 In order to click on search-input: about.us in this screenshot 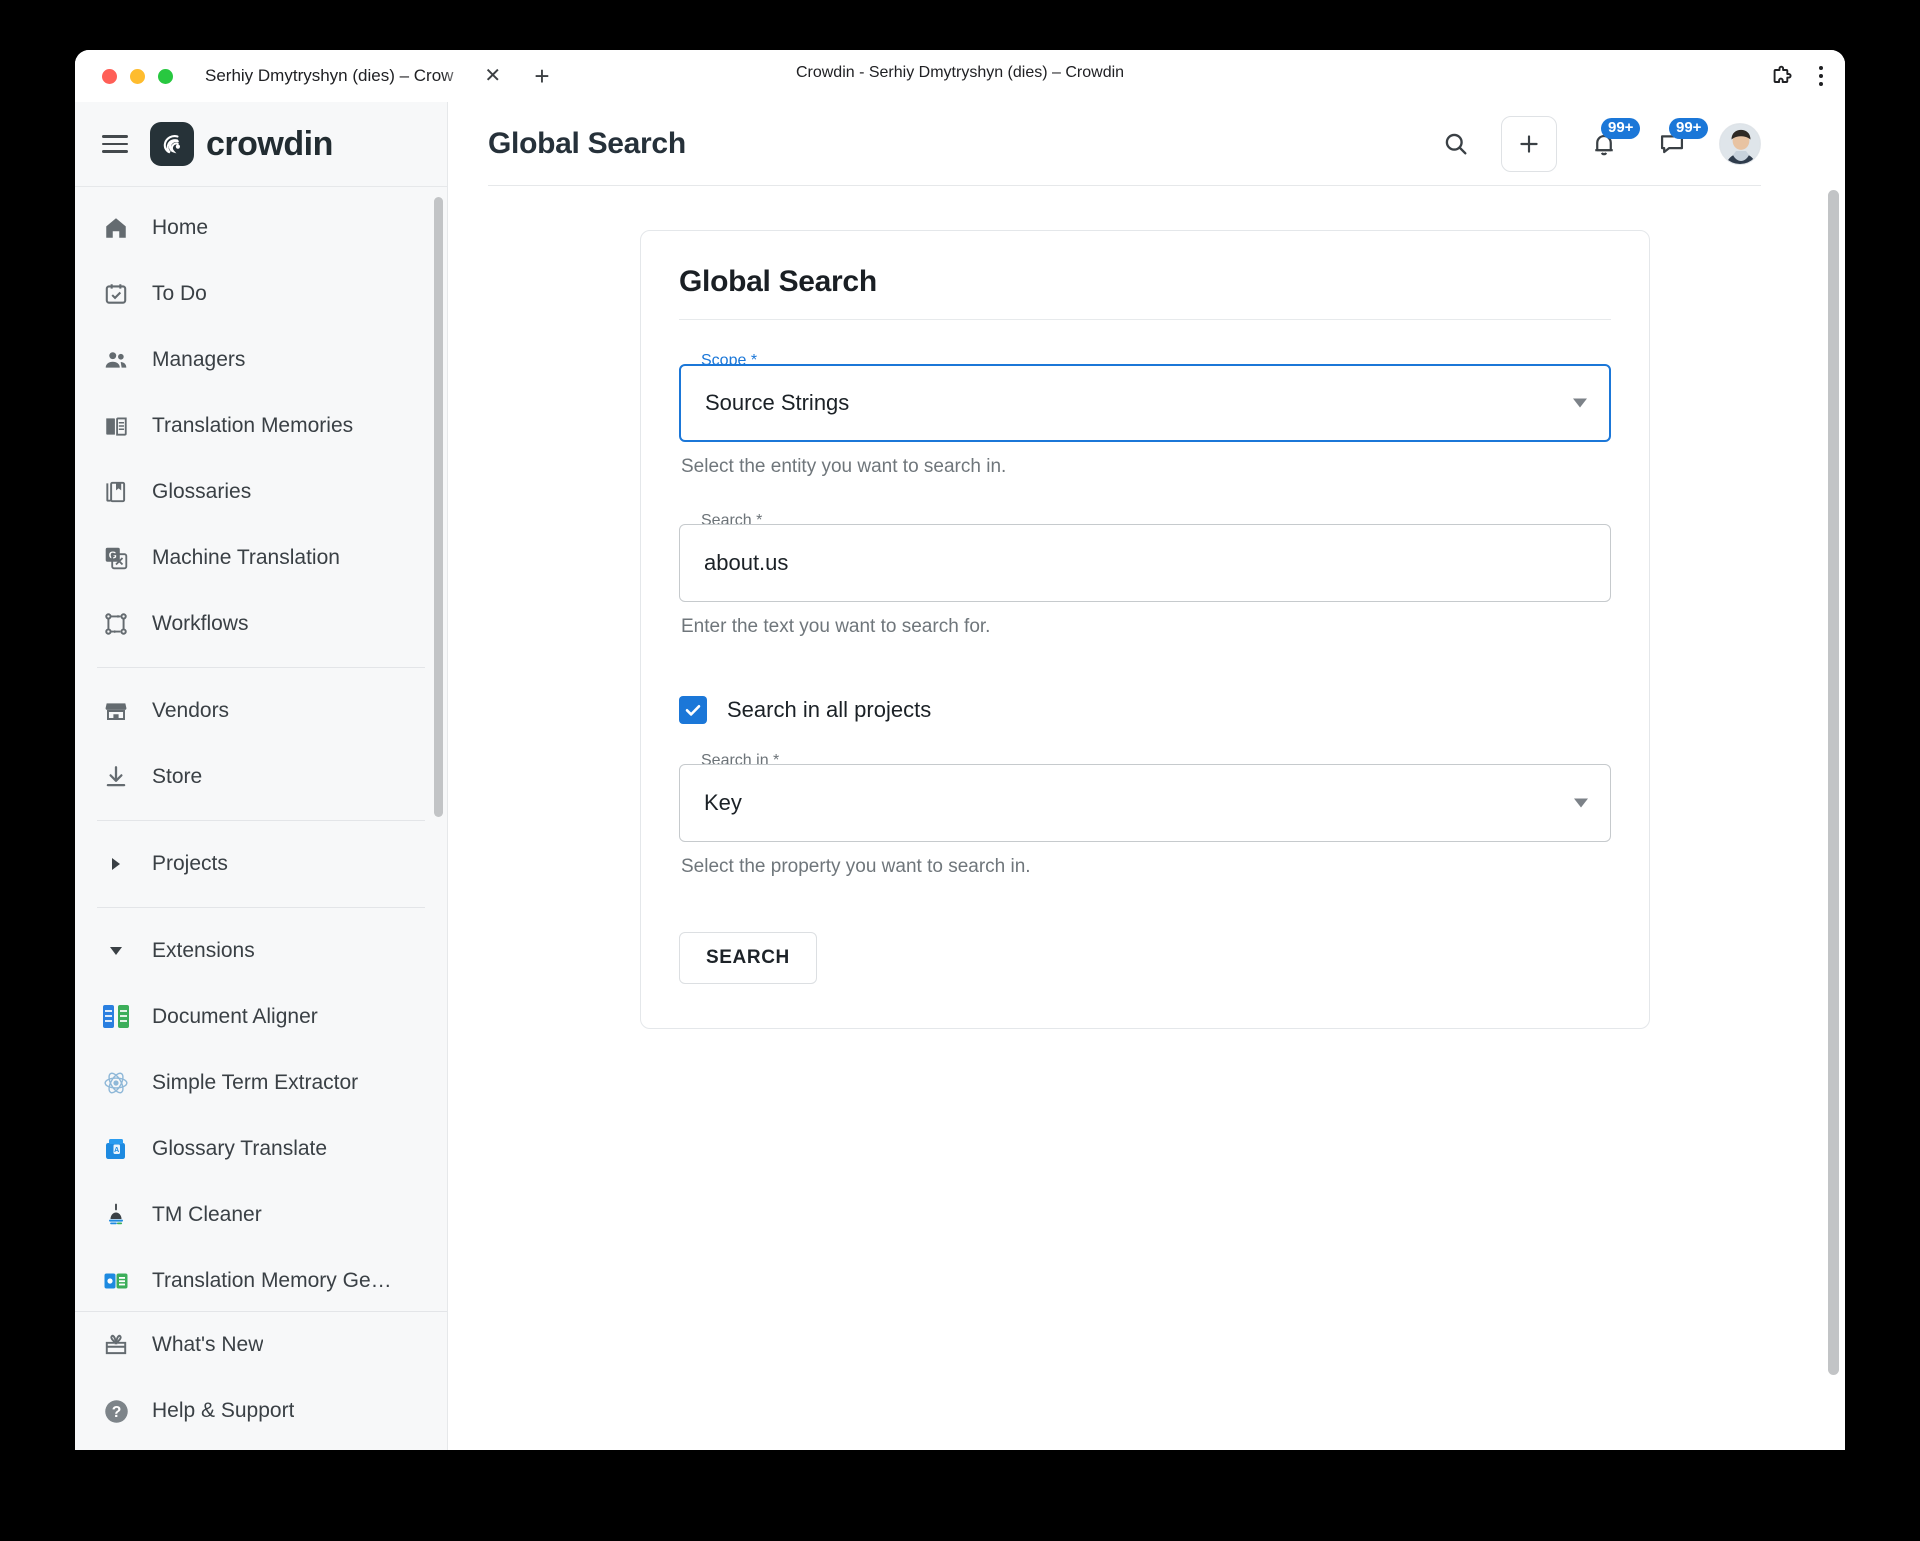, I will do `click(746, 563)`.